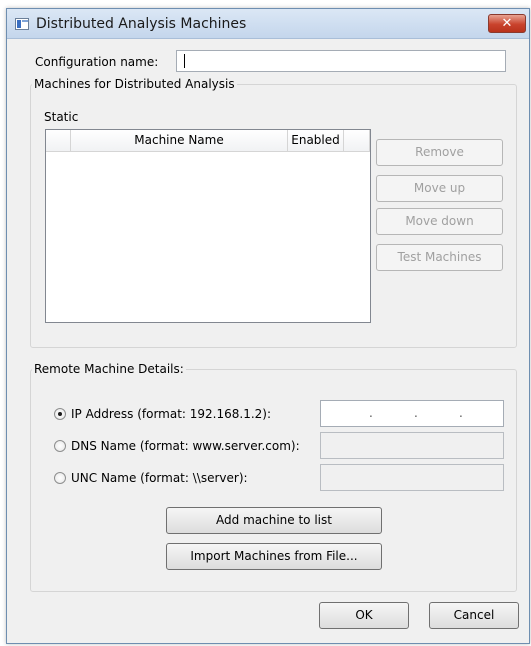  I want to click on static-label: Static, so click(61, 117).